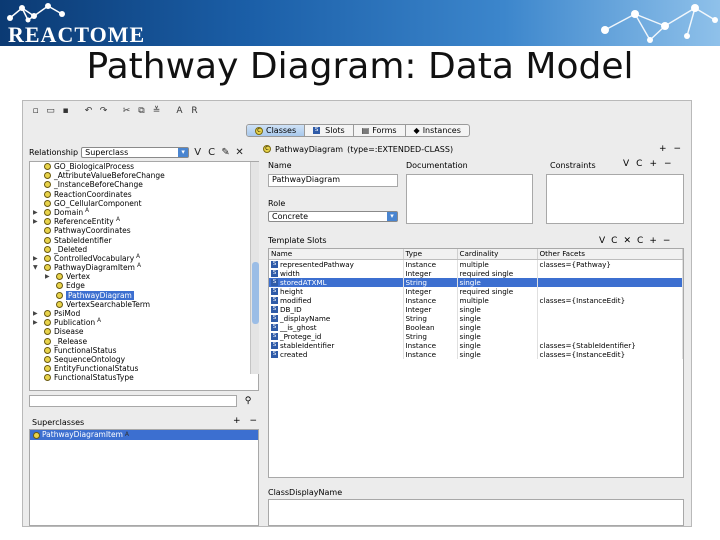 Image resolution: width=720 pixels, height=540 pixels. I want to click on tree-item: ▶ Domain A, so click(144, 212).